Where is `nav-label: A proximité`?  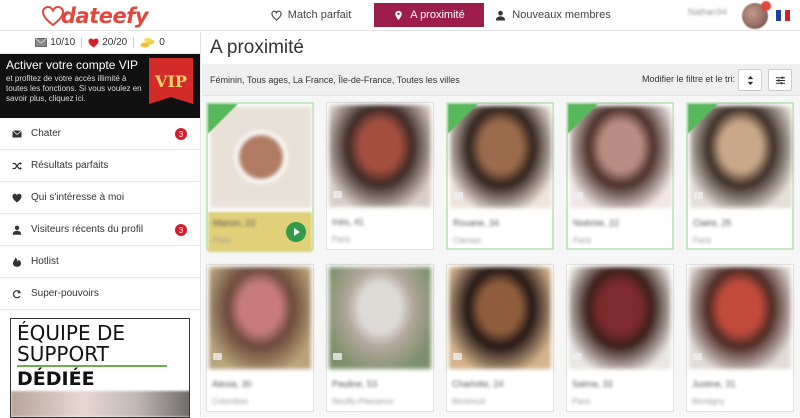 nav-label: A proximité is located at coordinates (437, 15).